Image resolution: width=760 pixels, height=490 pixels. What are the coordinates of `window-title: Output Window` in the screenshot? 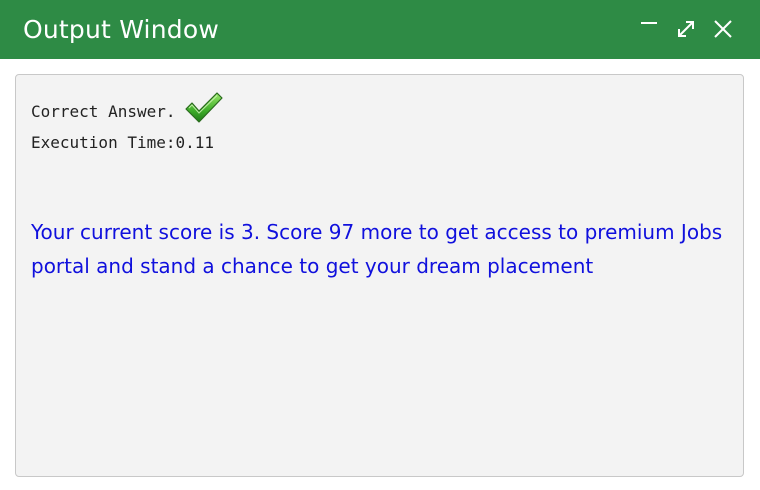 It's located at (121, 29).